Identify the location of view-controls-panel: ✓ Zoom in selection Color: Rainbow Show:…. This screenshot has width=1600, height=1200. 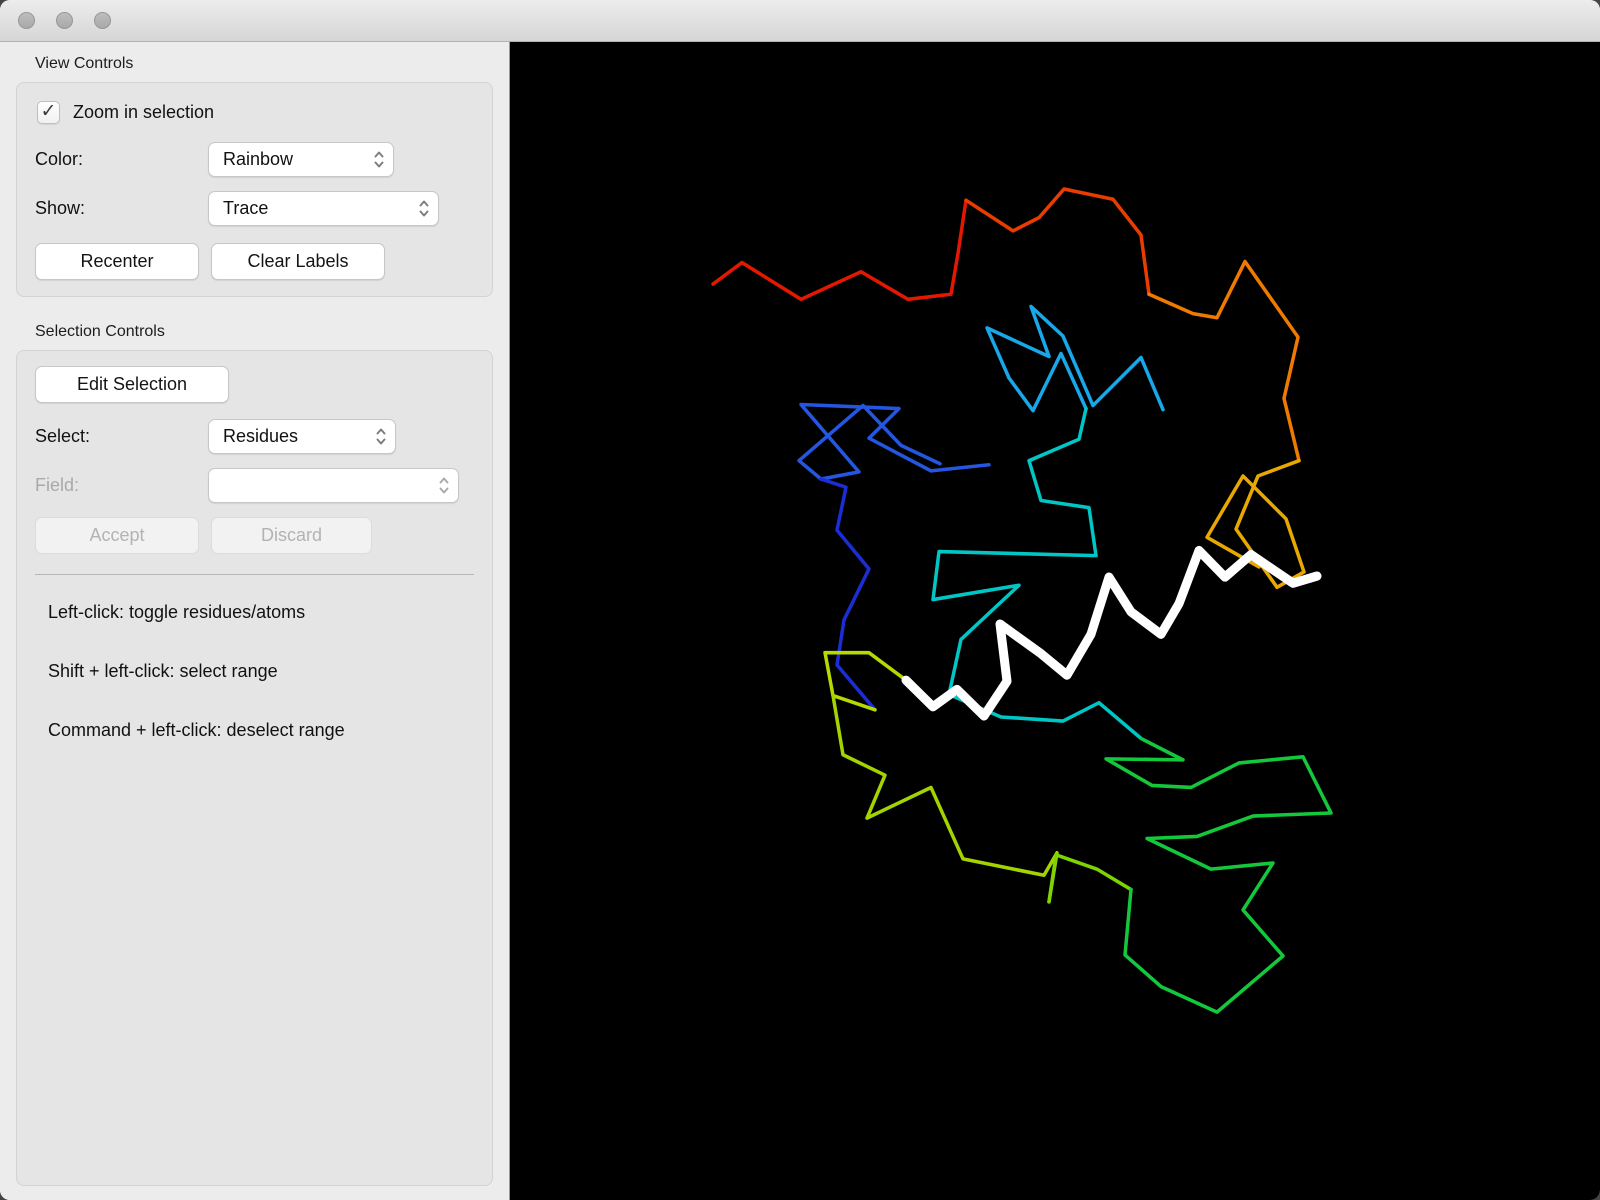
(254, 189).